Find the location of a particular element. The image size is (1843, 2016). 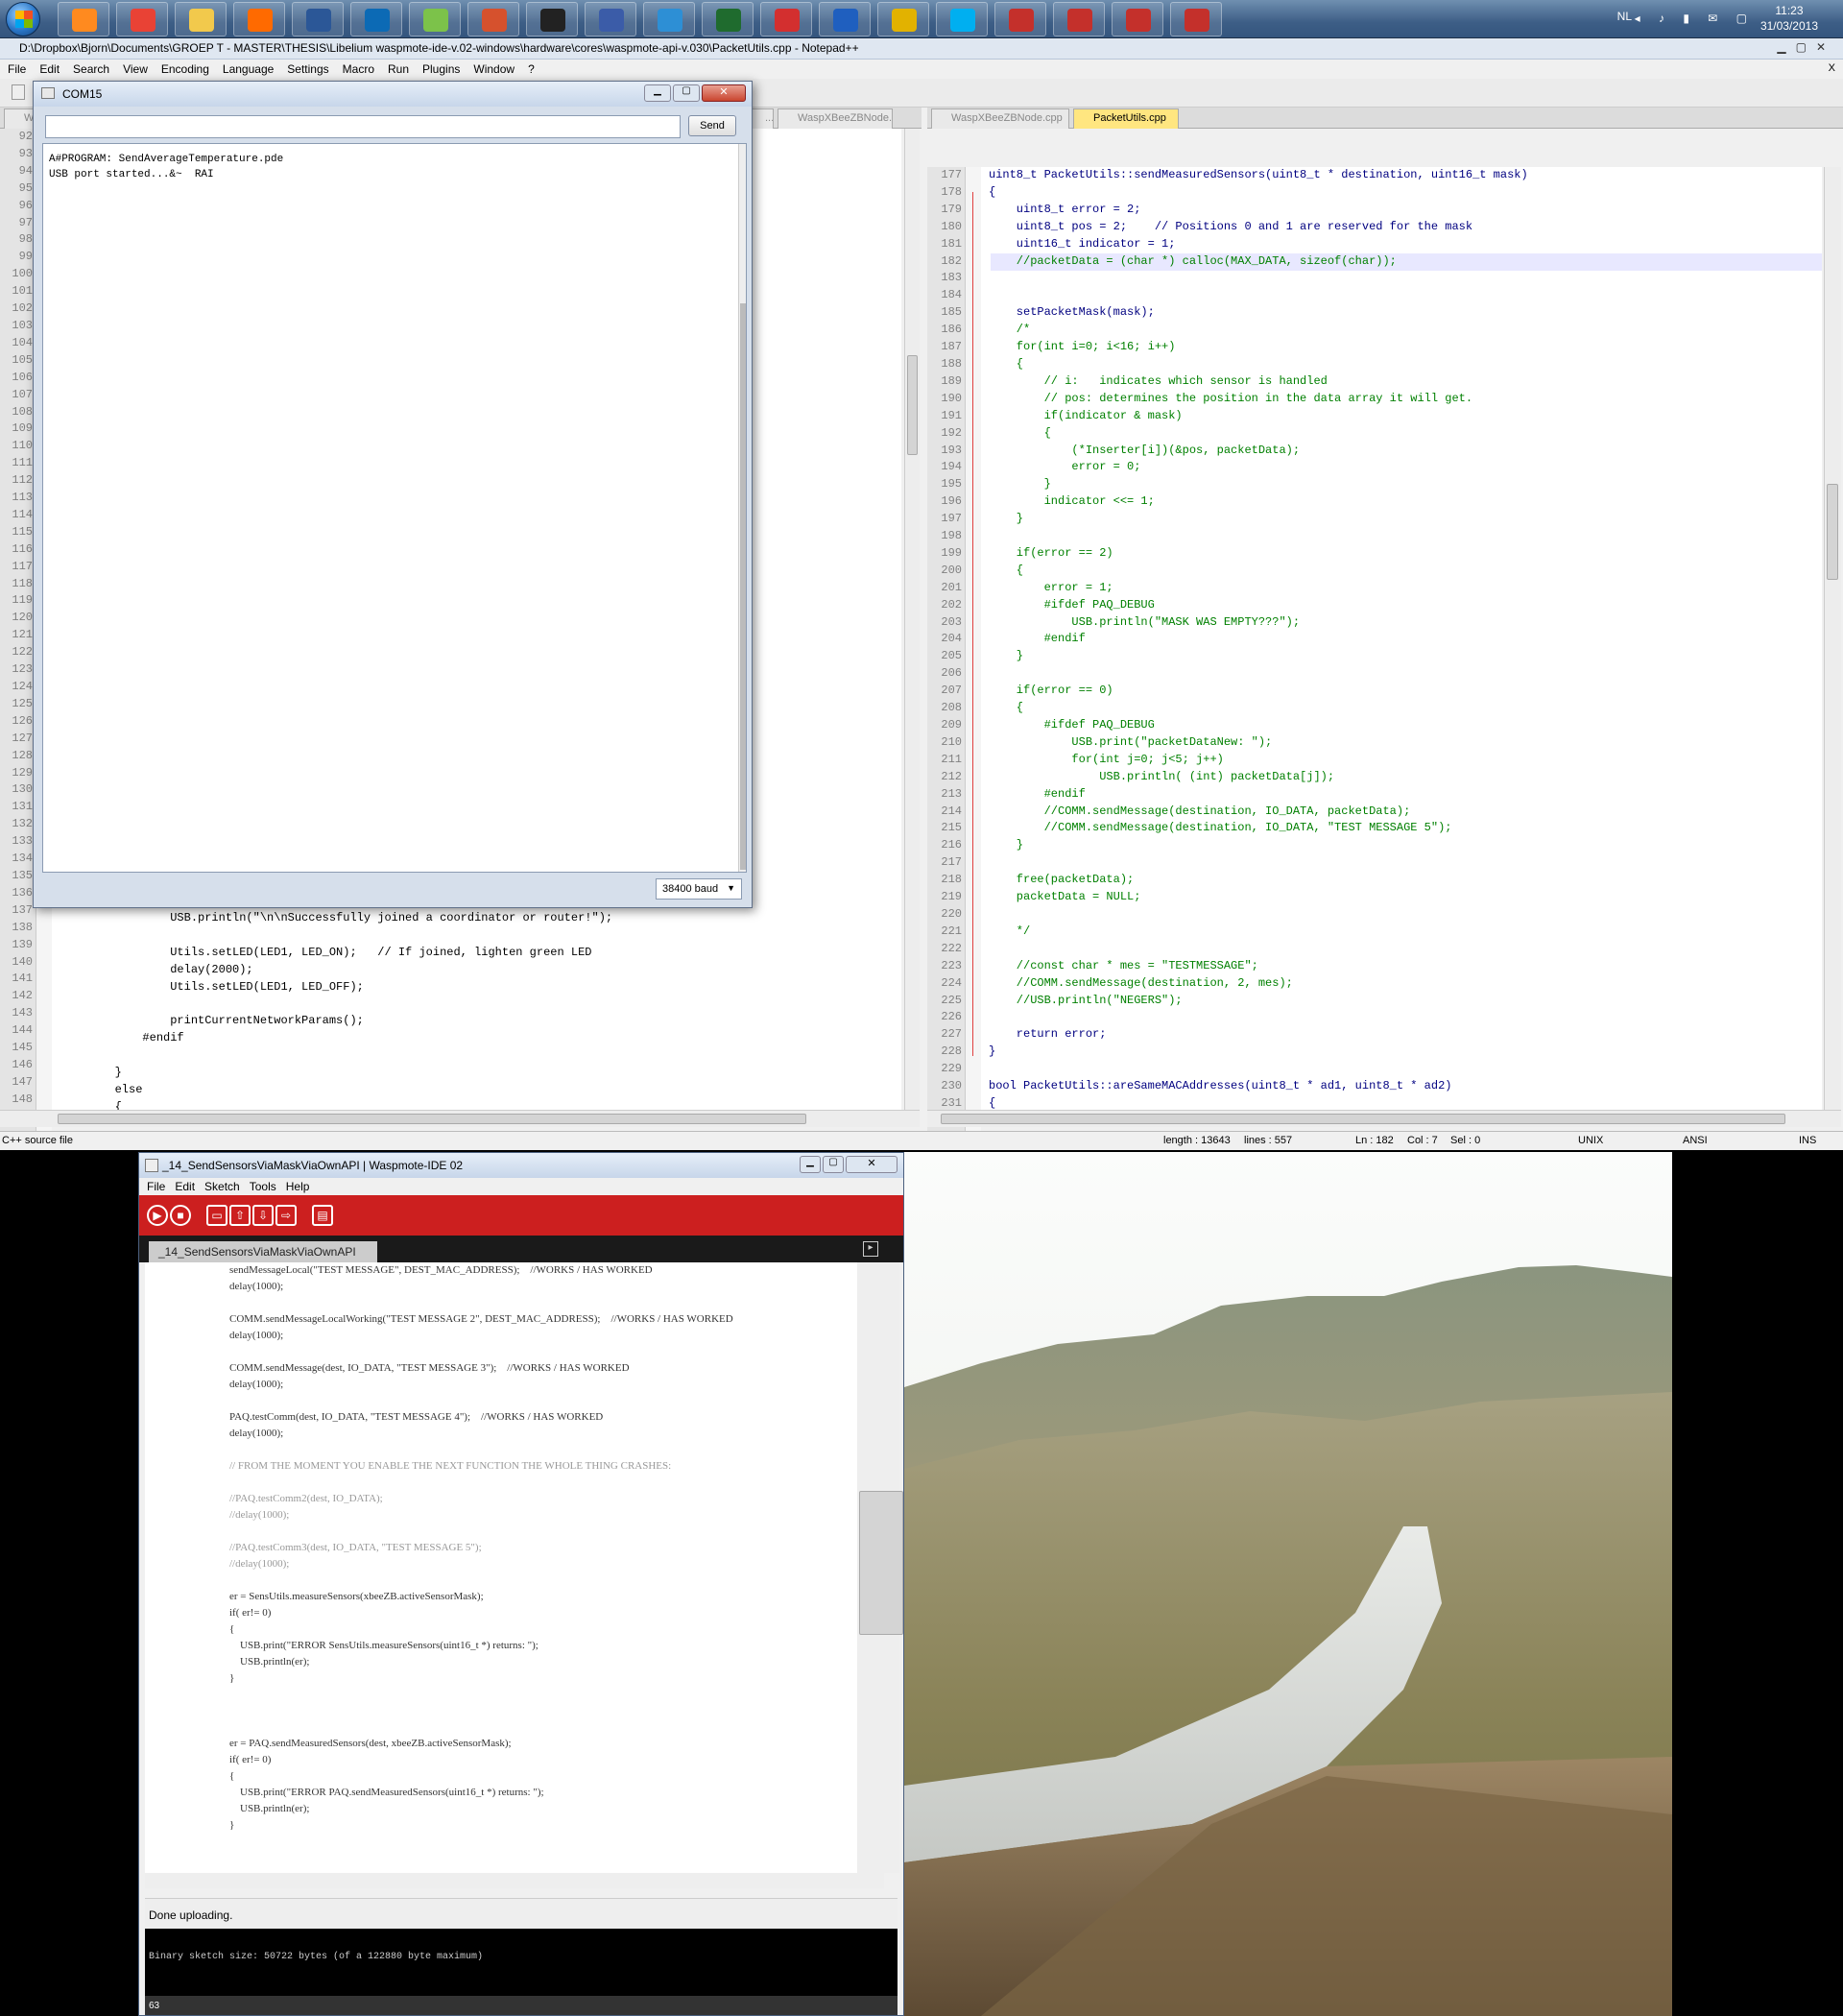

tab-packetutils: PacketUtils.cpp is located at coordinates (1126, 119).